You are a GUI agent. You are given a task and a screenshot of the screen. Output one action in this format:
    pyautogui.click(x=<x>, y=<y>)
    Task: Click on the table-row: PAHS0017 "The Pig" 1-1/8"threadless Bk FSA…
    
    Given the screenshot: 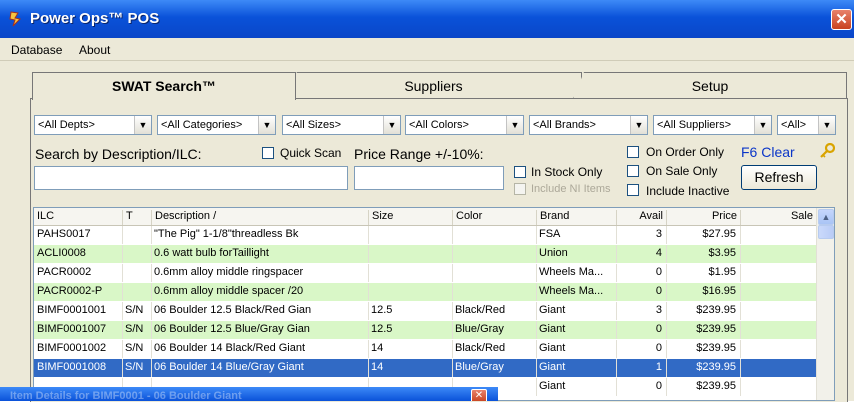 What is the action you would take?
    pyautogui.click(x=425, y=235)
    